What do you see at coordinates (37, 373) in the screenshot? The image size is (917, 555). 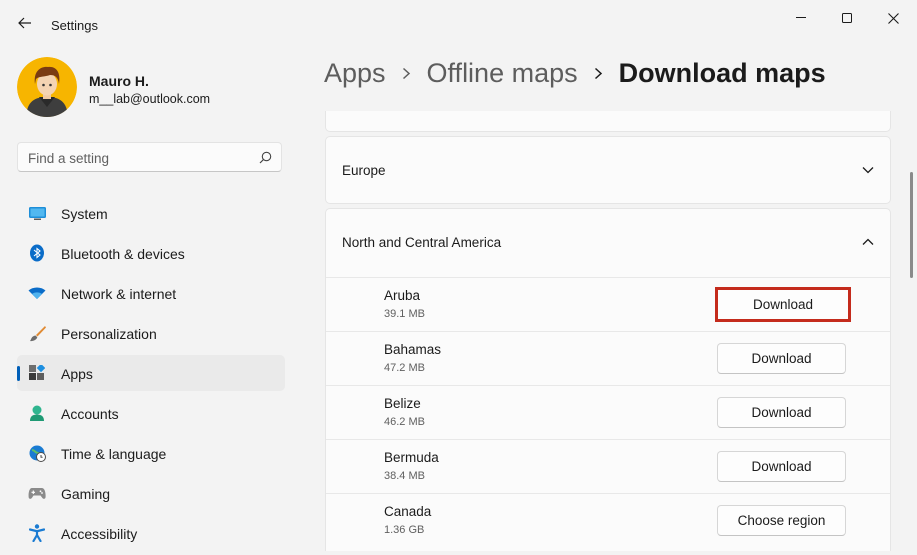 I see `apps-icon` at bounding box center [37, 373].